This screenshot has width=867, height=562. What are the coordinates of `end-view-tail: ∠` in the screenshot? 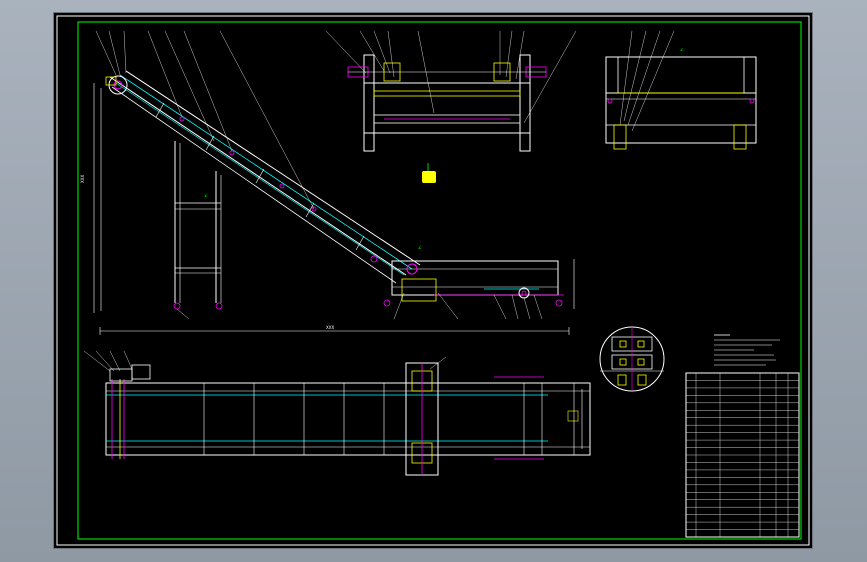 It's located at (681, 90).